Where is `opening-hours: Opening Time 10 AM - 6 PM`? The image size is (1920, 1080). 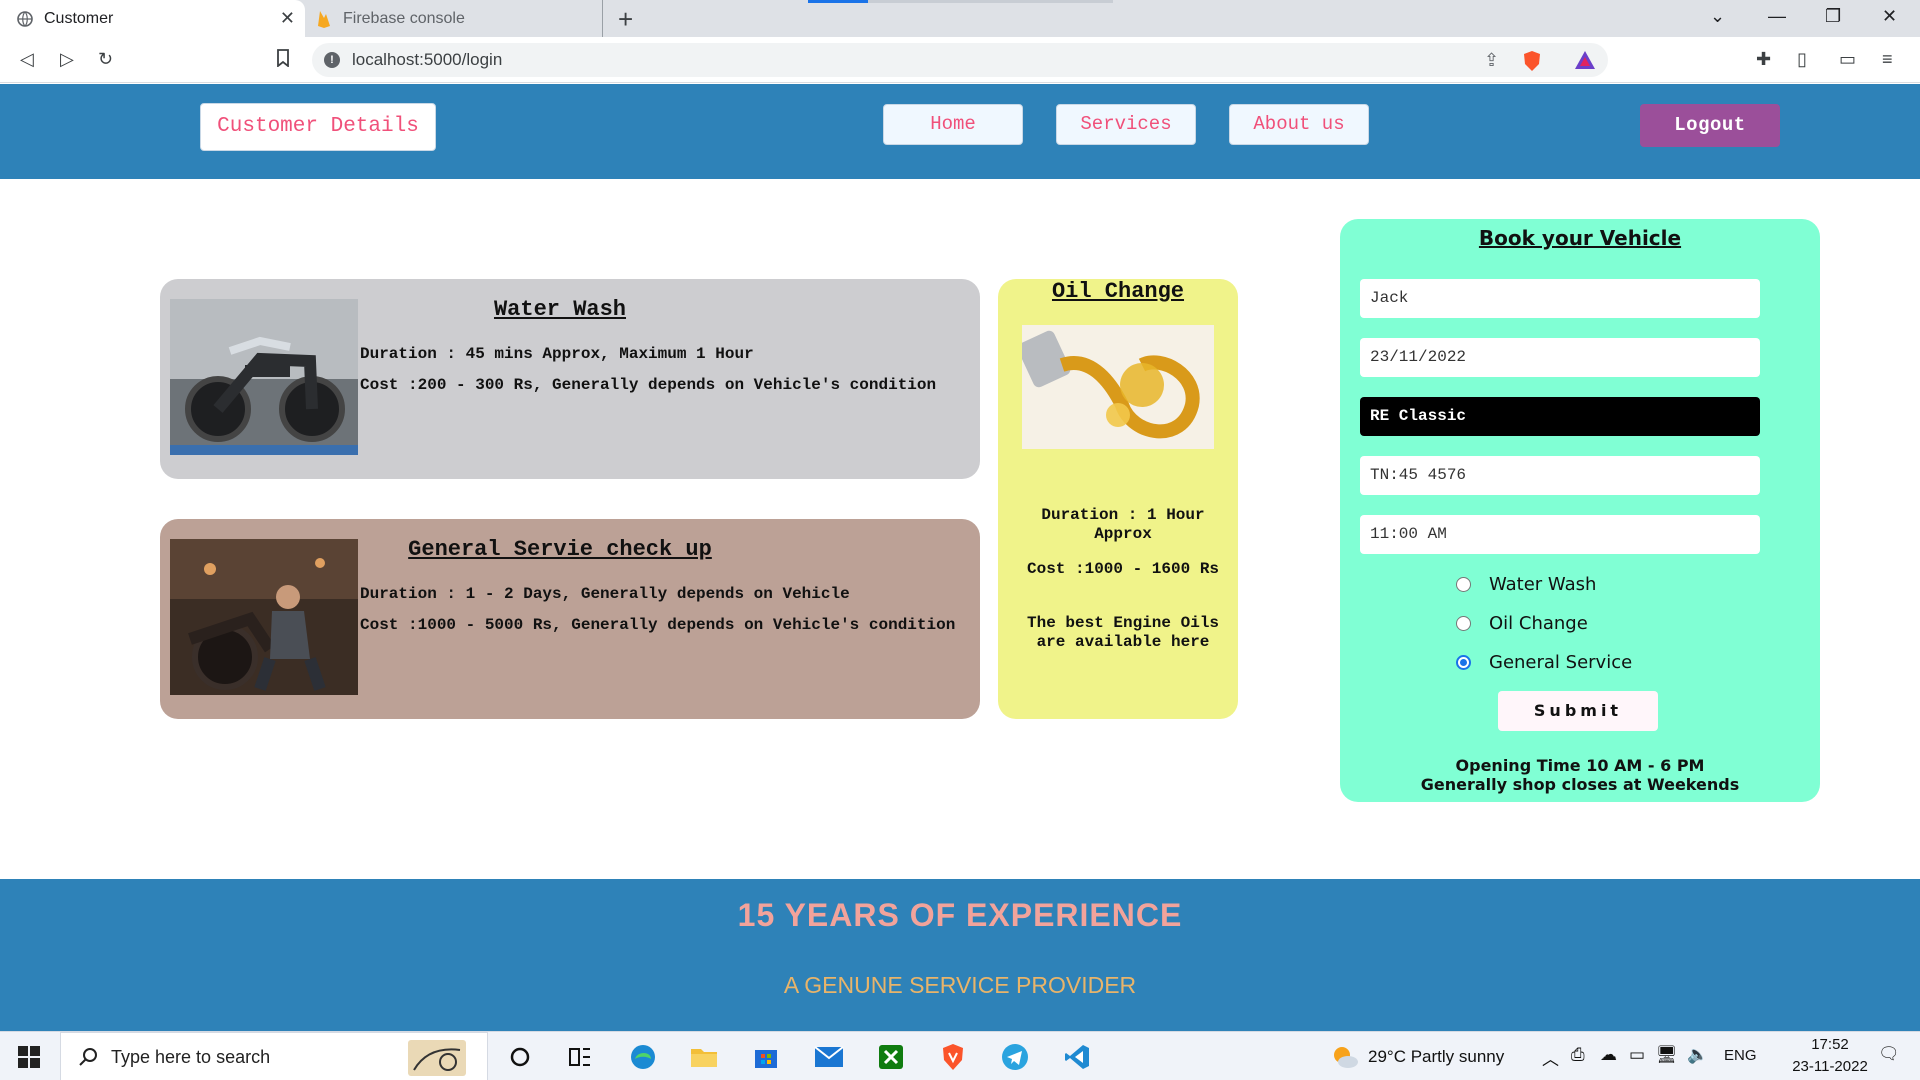
opening-hours: Opening Time 10 AM - 6 PM is located at coordinates (1580, 765).